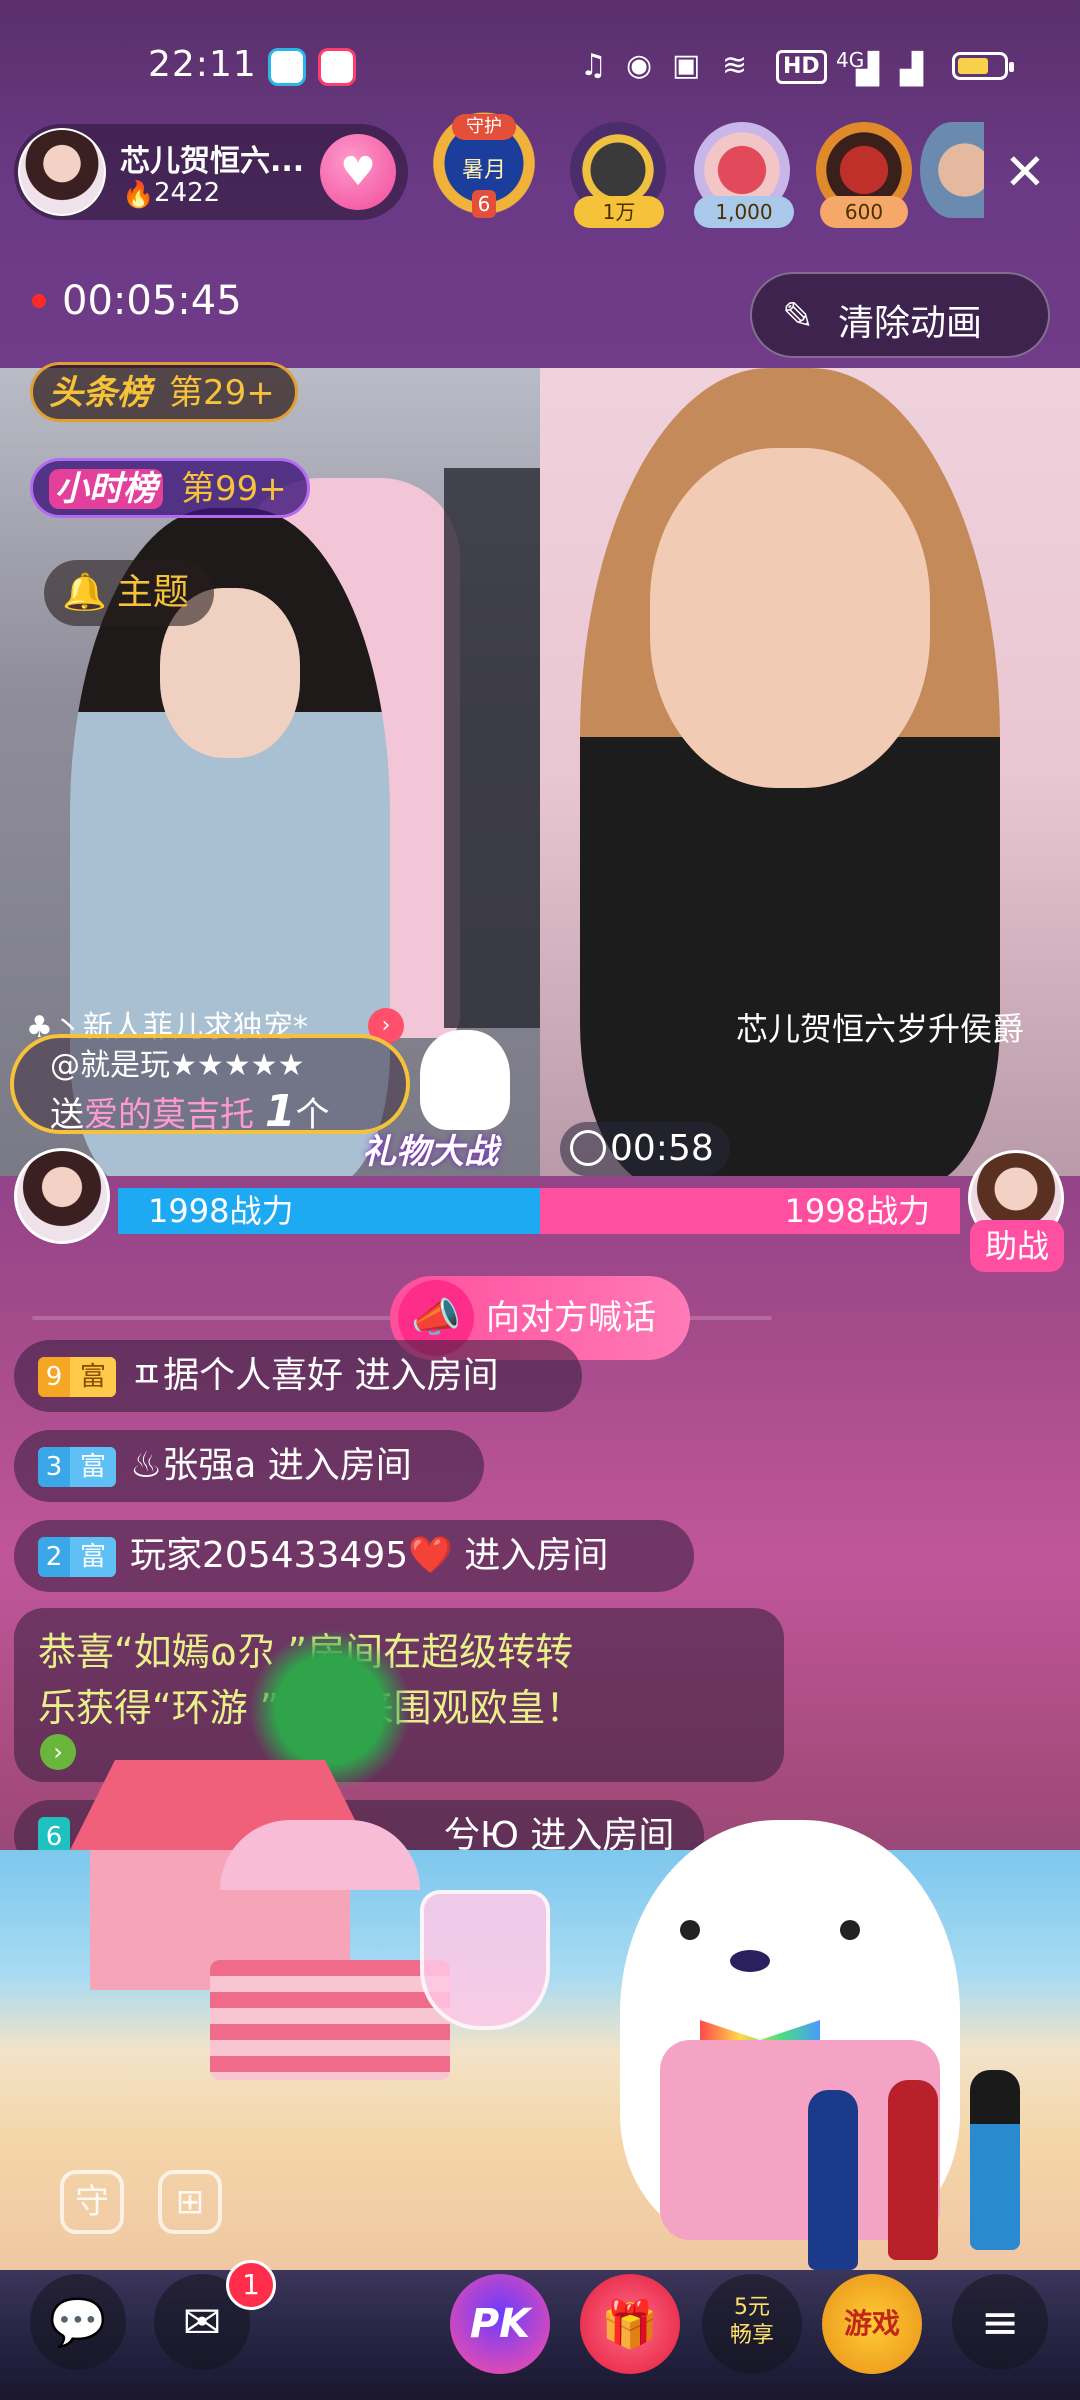  Describe the element at coordinates (1025, 172) in the screenshot. I see `close-icon: ✕` at that location.